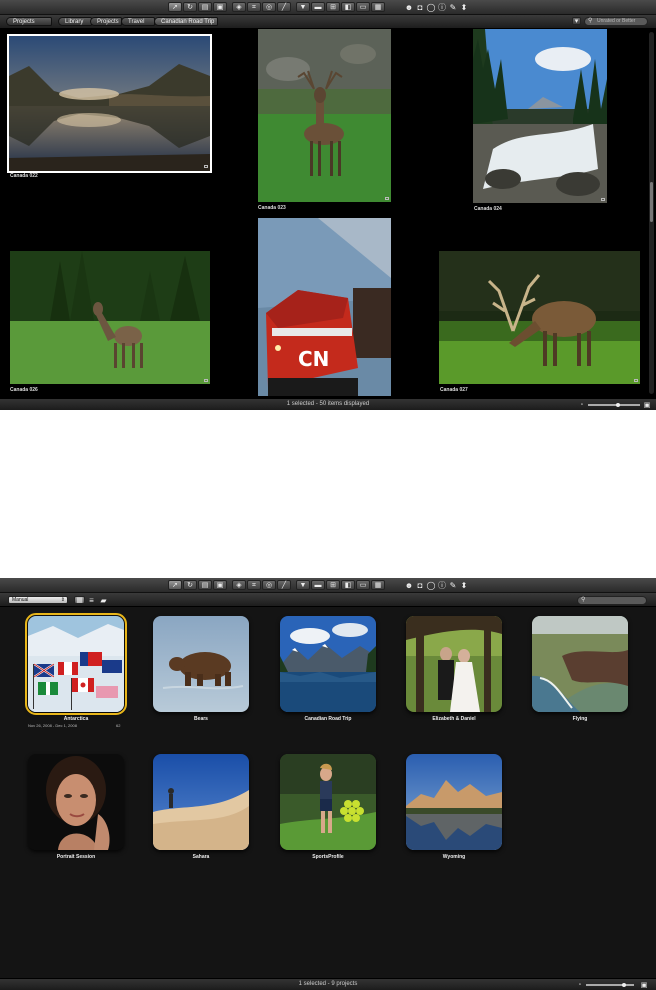 The width and height of the screenshot is (656, 990). What do you see at coordinates (106, 21) in the screenshot?
I see `breadcrumb-projects-2: Projects` at bounding box center [106, 21].